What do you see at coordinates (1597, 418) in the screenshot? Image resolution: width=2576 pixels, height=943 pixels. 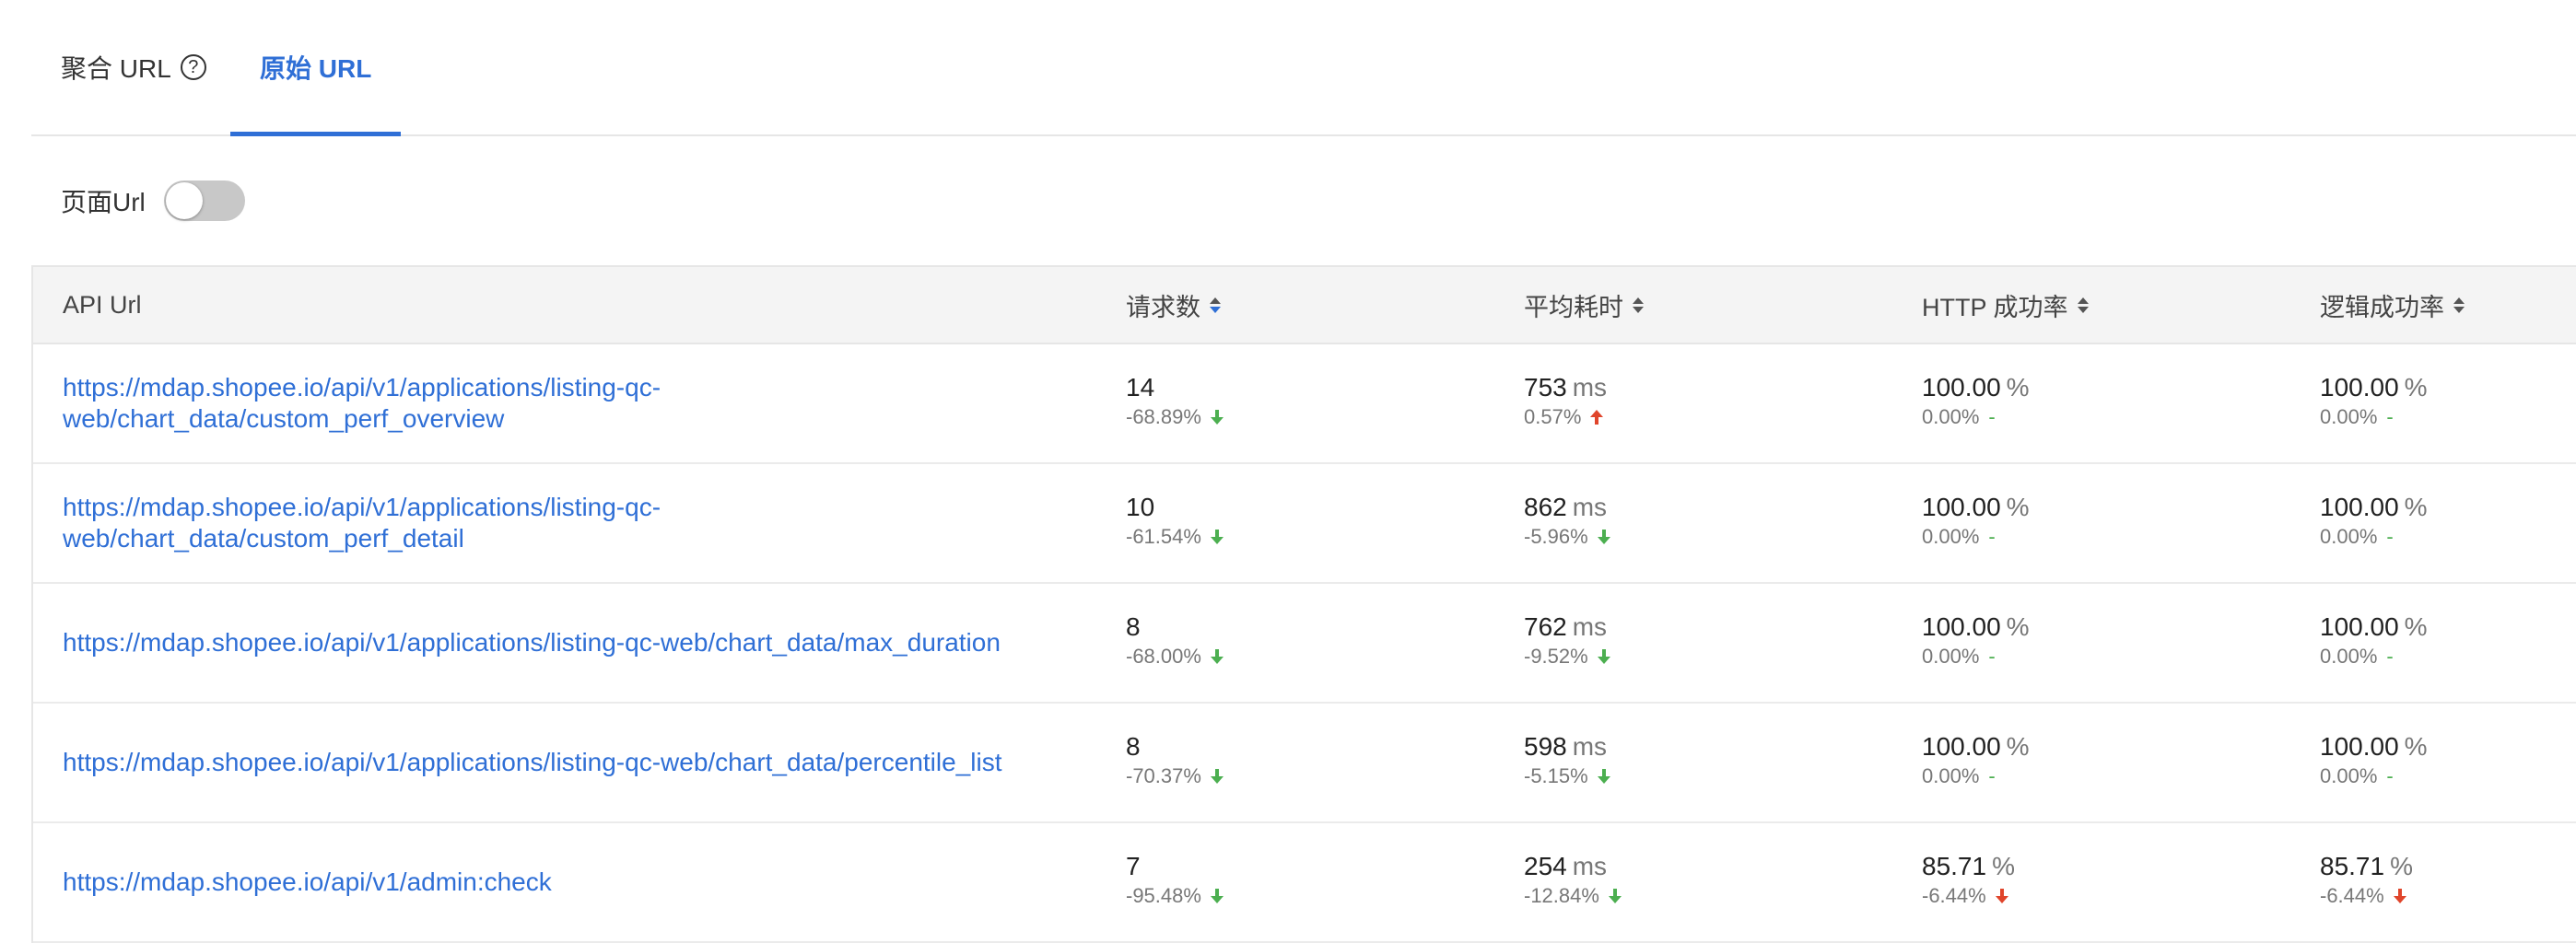 I see `arrow-up-icon` at bounding box center [1597, 418].